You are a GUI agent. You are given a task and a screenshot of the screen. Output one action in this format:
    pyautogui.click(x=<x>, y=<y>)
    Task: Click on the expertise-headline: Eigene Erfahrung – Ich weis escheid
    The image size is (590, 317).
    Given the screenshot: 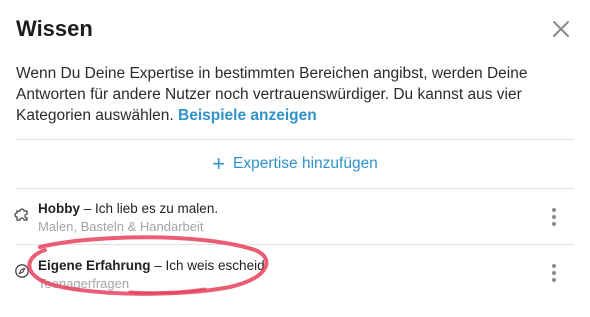 What is the action you would take?
    pyautogui.click(x=151, y=265)
    